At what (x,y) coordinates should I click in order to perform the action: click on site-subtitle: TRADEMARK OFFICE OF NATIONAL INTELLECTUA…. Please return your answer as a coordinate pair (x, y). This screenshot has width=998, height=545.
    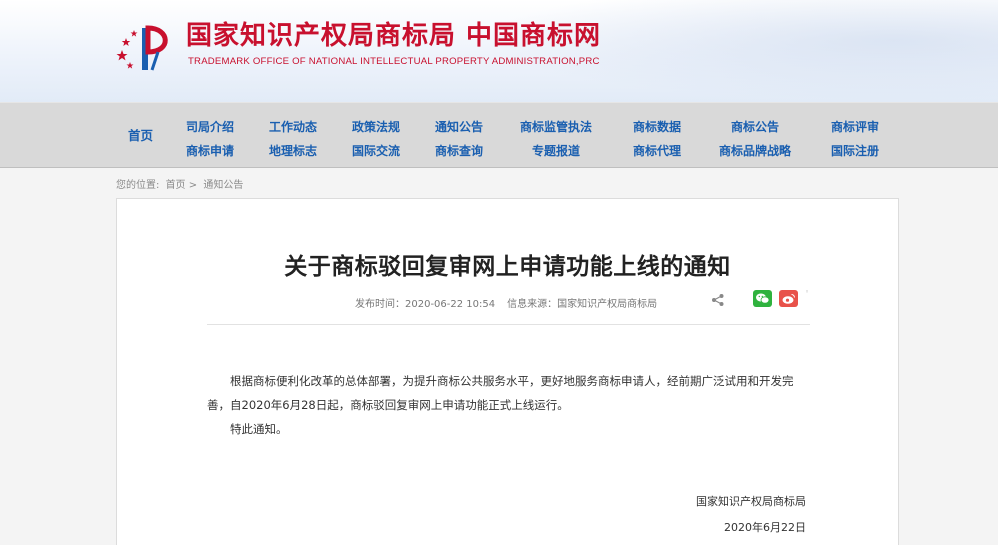
    Looking at the image, I should click on (394, 61).